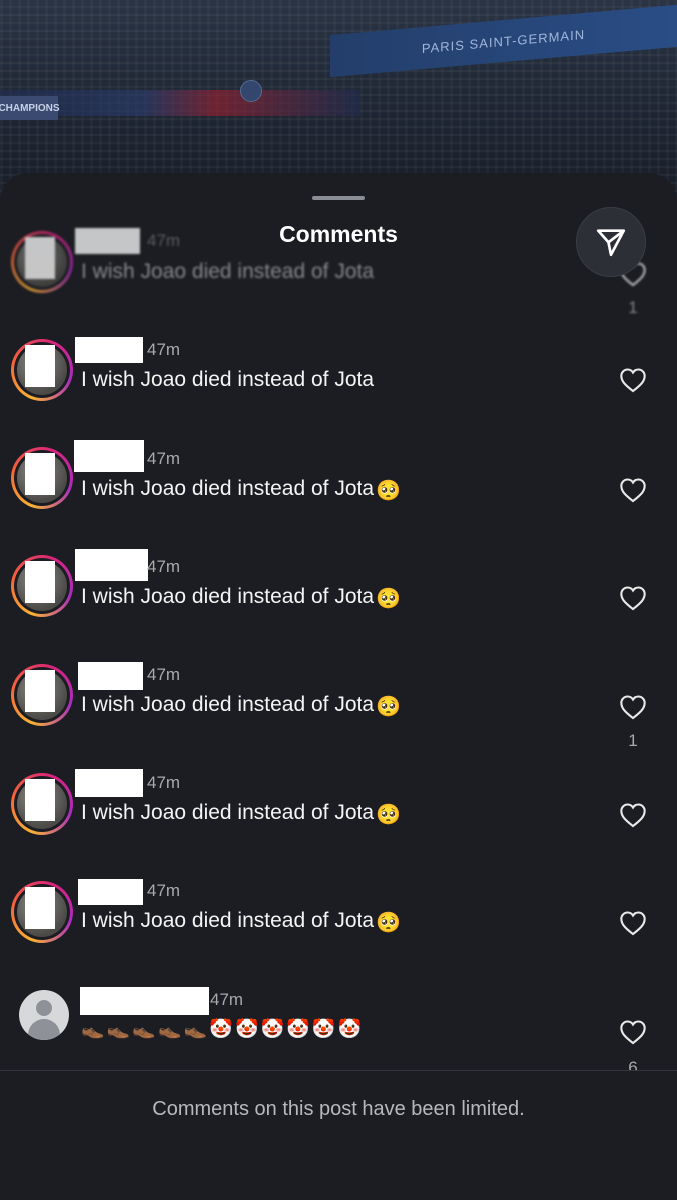 This screenshot has width=677, height=1200. What do you see at coordinates (251, 91) in the screenshot?
I see `club-crest-icon` at bounding box center [251, 91].